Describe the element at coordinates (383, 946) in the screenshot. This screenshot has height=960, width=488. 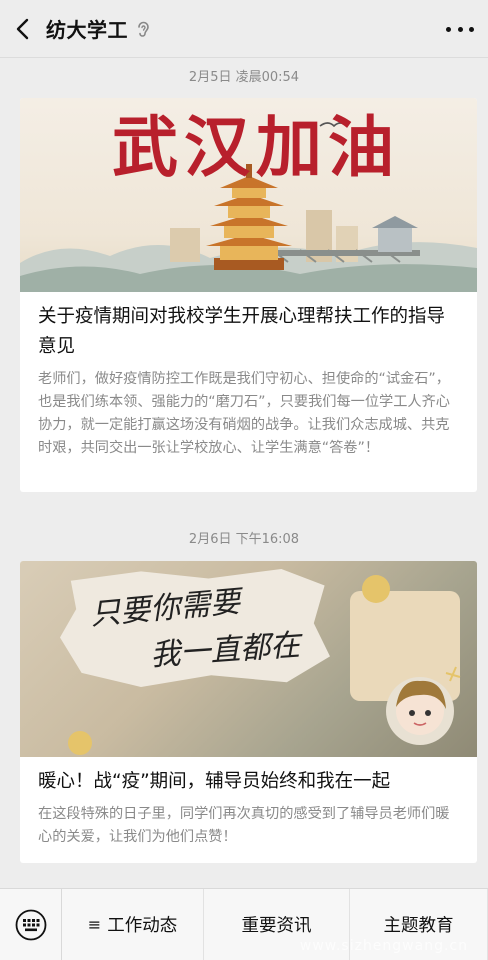
I see `watermark-text: www.sizhengwang.cn` at that location.